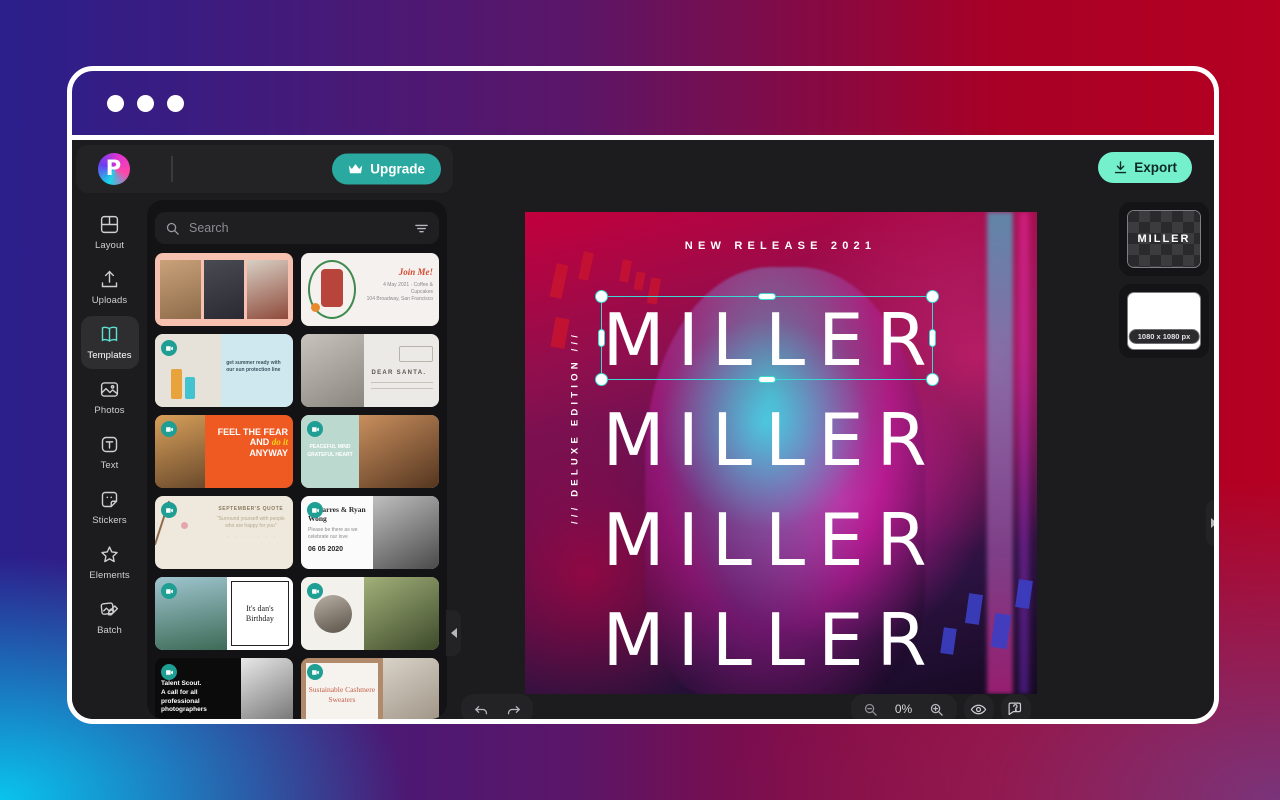 Image resolution: width=1280 pixels, height=800 pixels. What do you see at coordinates (903, 709) in the screenshot?
I see `zoom-level: 0%` at bounding box center [903, 709].